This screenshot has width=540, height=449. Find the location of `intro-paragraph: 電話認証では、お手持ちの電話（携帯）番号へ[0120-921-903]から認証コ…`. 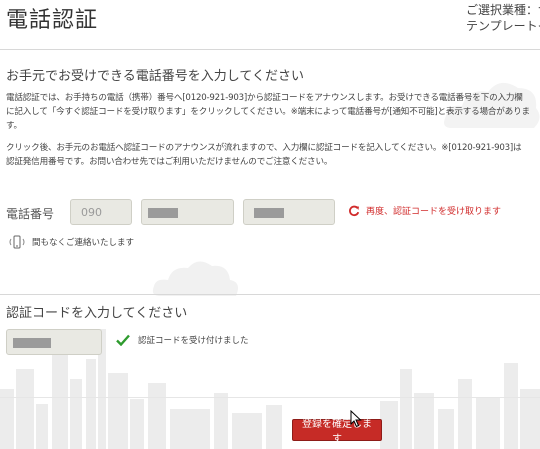

intro-paragraph: 電話認証では、お手持ちの電話（携帯）番号へ[0120-921-903]から認証コ… is located at coordinates (271, 112).